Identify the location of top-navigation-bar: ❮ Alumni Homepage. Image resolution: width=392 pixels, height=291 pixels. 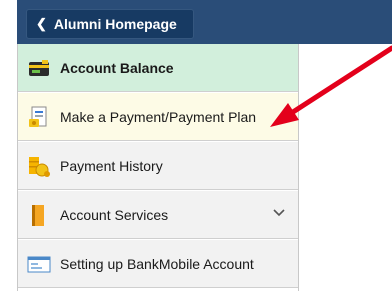
(204, 22).